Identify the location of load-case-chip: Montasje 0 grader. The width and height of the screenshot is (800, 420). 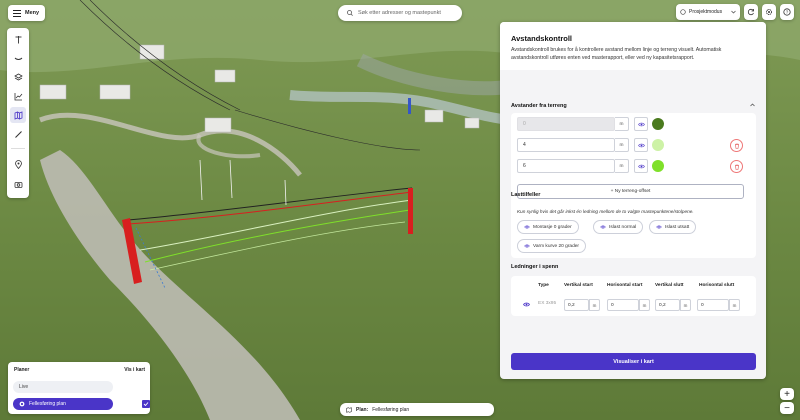
(548, 227).